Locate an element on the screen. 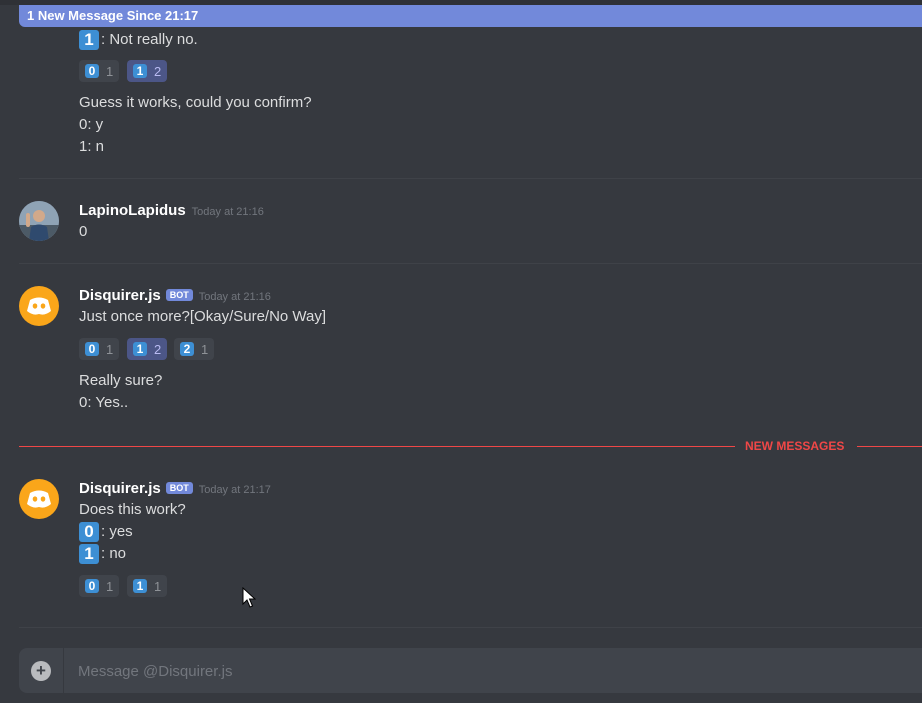 This screenshot has width=922, height=703. message-header: Disquirer.js BOT Today at 21:17 is located at coordinates (175, 489).